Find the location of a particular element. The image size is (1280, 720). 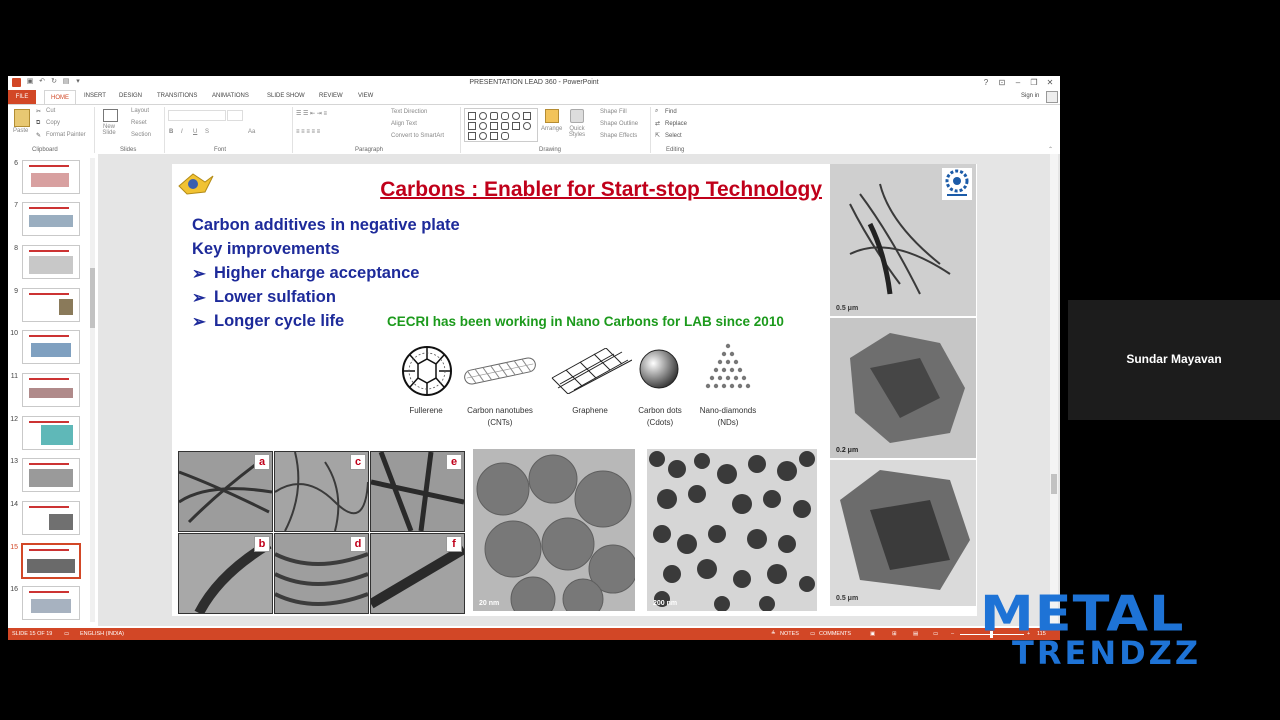

slide-show-icon: ▭ is located at coordinates (935, 634).